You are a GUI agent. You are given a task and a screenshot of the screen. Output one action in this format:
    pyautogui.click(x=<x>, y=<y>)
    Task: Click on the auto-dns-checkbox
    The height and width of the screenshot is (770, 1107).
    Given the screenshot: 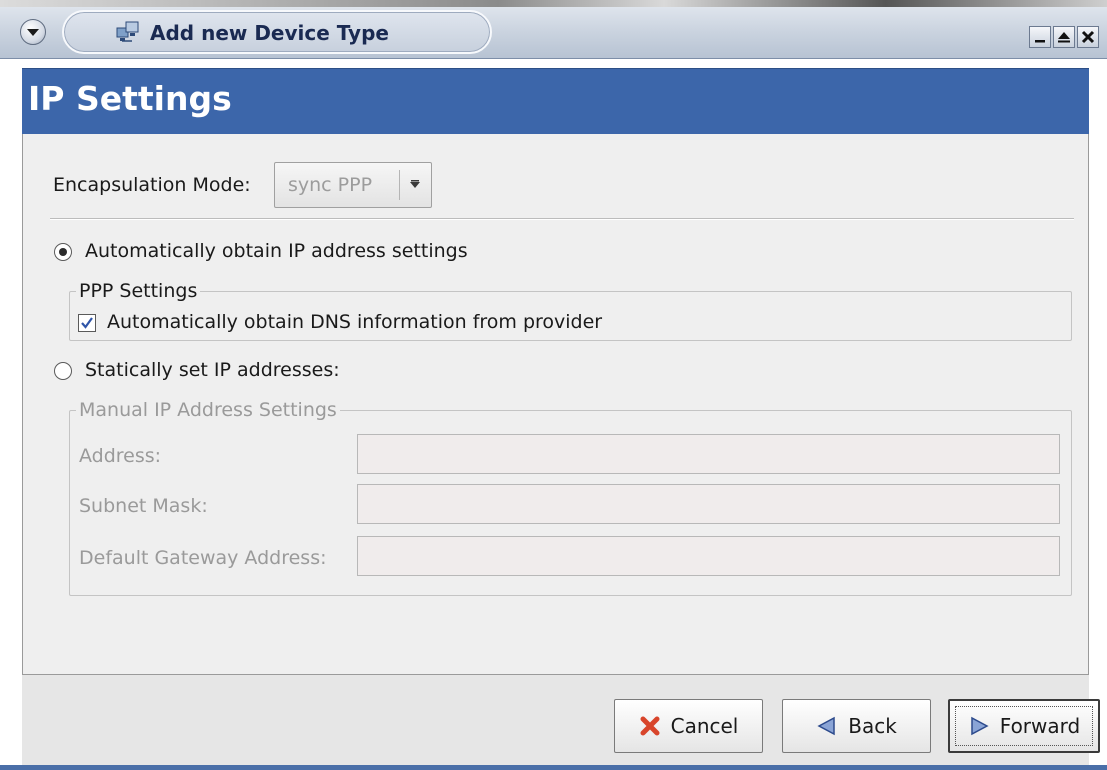 What is the action you would take?
    pyautogui.click(x=87, y=323)
    